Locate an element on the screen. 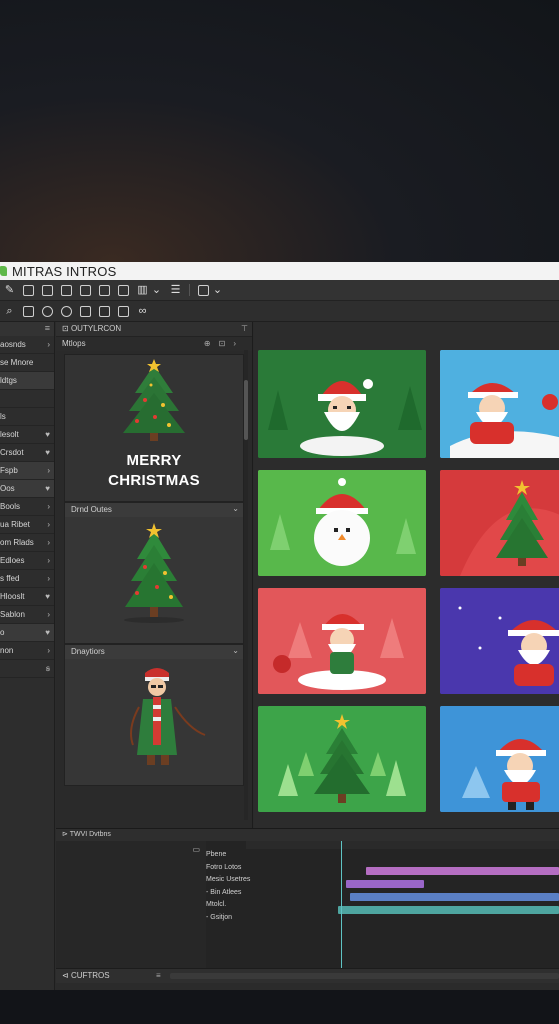 The image size is (559, 1024). close-icon: ≡ is located at coordinates (47, 328).